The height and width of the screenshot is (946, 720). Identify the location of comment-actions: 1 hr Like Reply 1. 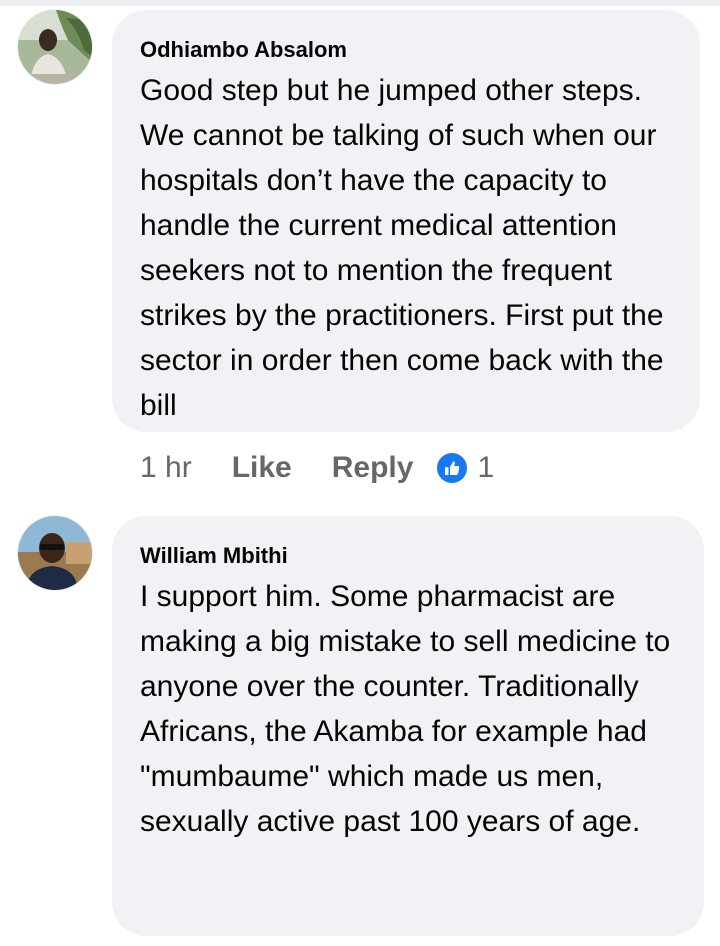
(317, 468).